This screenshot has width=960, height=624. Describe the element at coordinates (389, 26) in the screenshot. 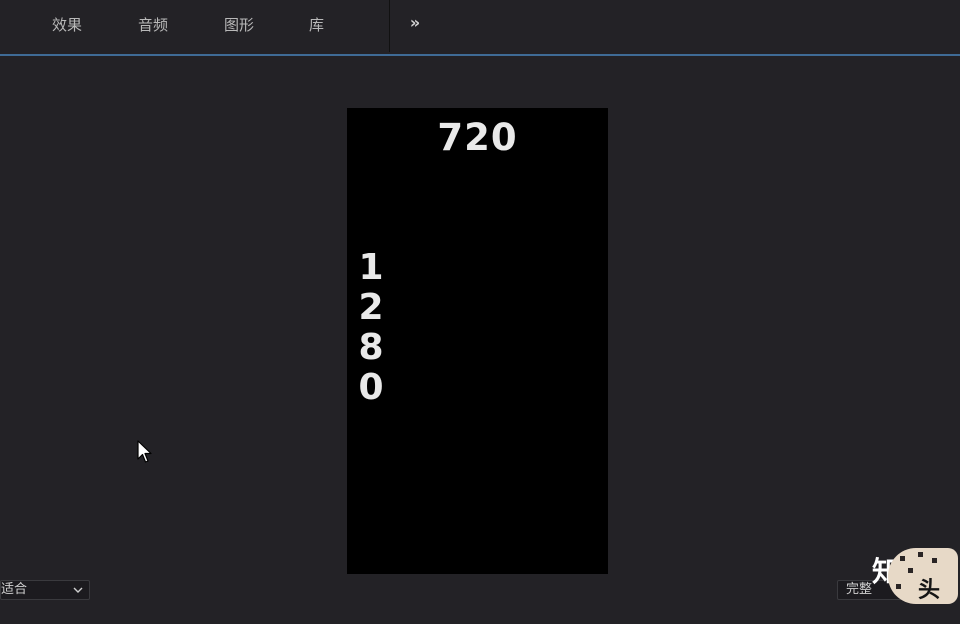

I see `tab-divider` at that location.